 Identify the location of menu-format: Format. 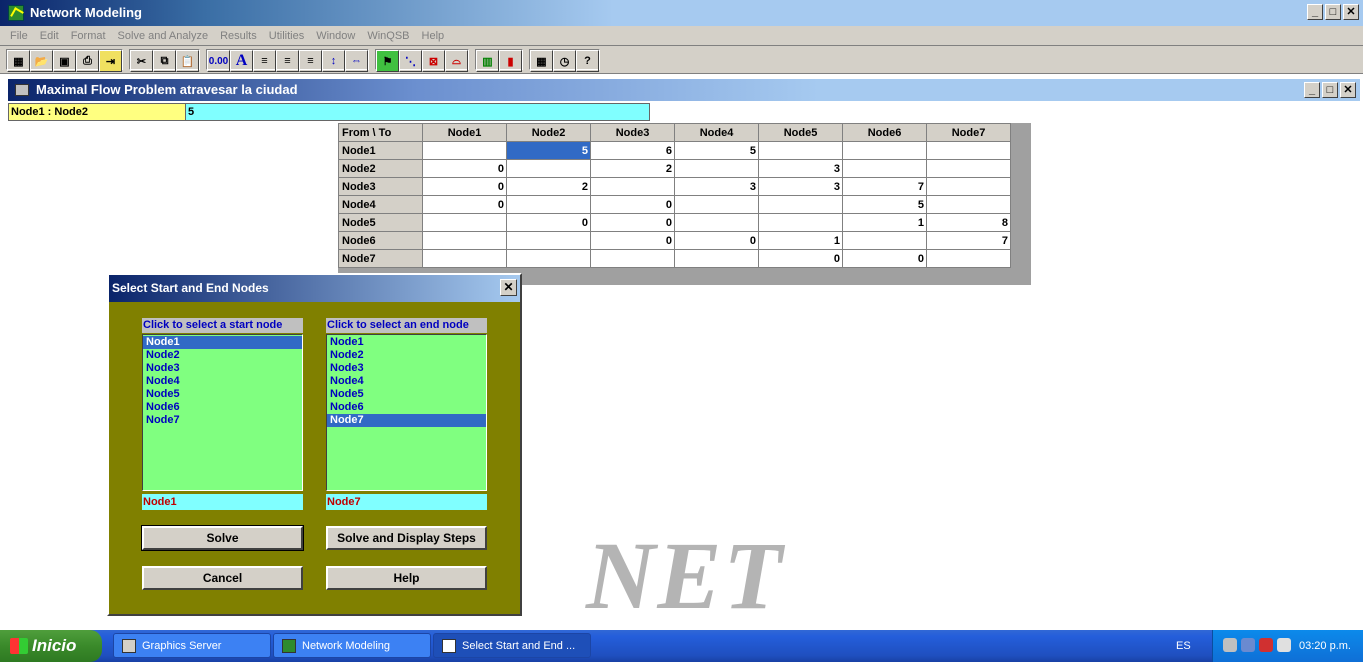
(88, 35).